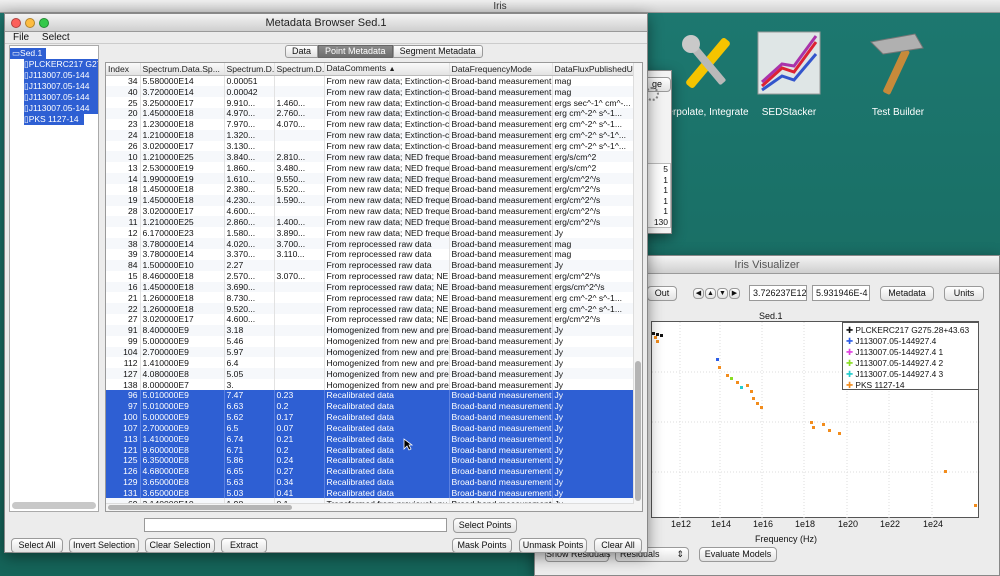 Image resolution: width=1000 pixels, height=576 pixels. Describe the element at coordinates (662, 293) in the screenshot. I see `zoom-out-button: Out` at that location.